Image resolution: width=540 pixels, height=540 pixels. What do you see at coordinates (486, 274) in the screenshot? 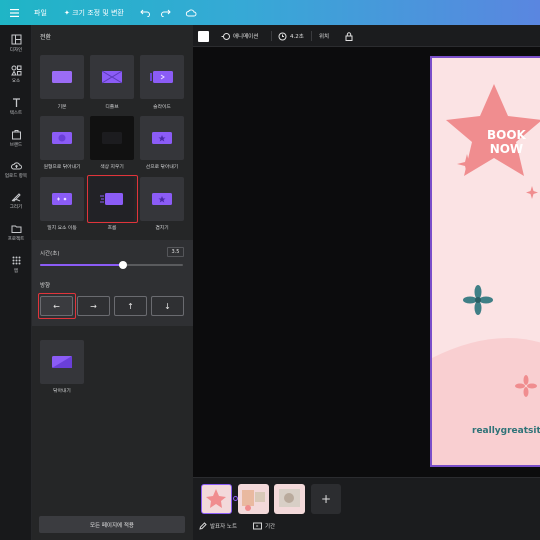
I see `page-artwork` at bounding box center [486, 274].